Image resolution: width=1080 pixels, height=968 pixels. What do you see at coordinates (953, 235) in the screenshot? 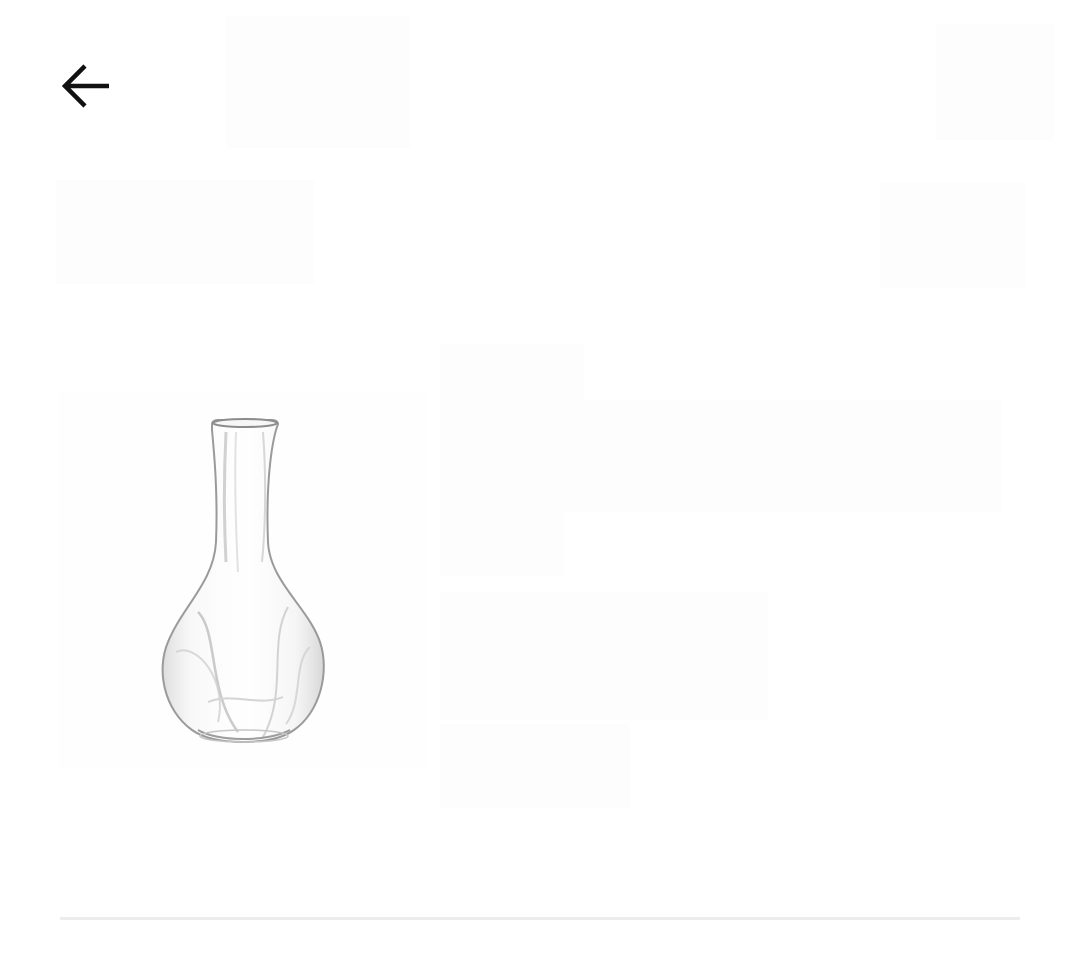
I see `price-placeholder` at bounding box center [953, 235].